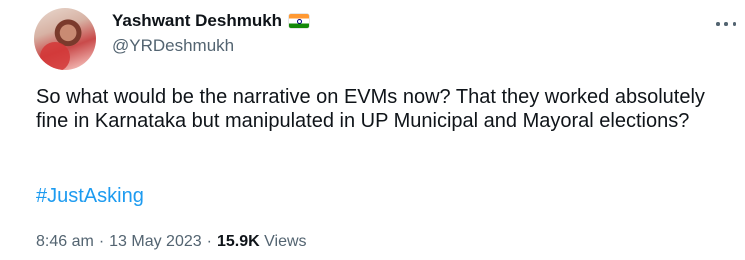 The height and width of the screenshot is (260, 745). Describe the element at coordinates (173, 46) in the screenshot. I see `author-handle: @YRDeshmukh` at that location.